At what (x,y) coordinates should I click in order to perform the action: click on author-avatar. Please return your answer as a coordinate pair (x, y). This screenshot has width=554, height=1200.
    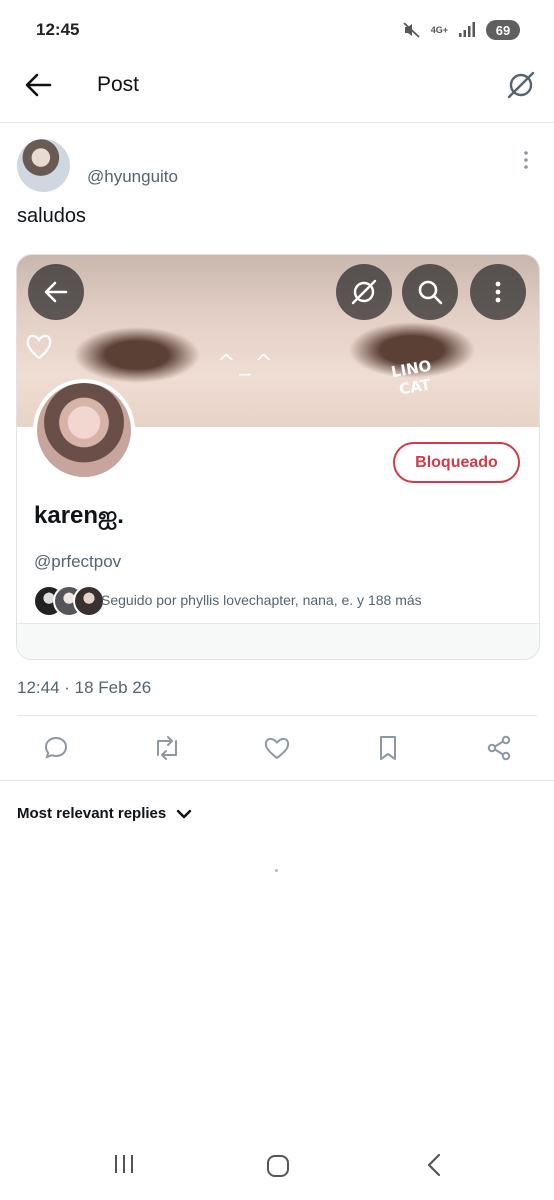
    Looking at the image, I should click on (43, 165).